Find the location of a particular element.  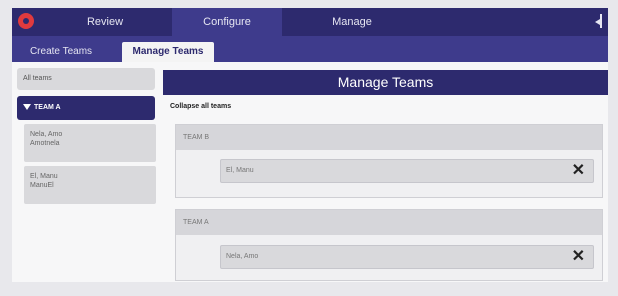

sidebar-item-all-teams: All teams is located at coordinates (86, 79).